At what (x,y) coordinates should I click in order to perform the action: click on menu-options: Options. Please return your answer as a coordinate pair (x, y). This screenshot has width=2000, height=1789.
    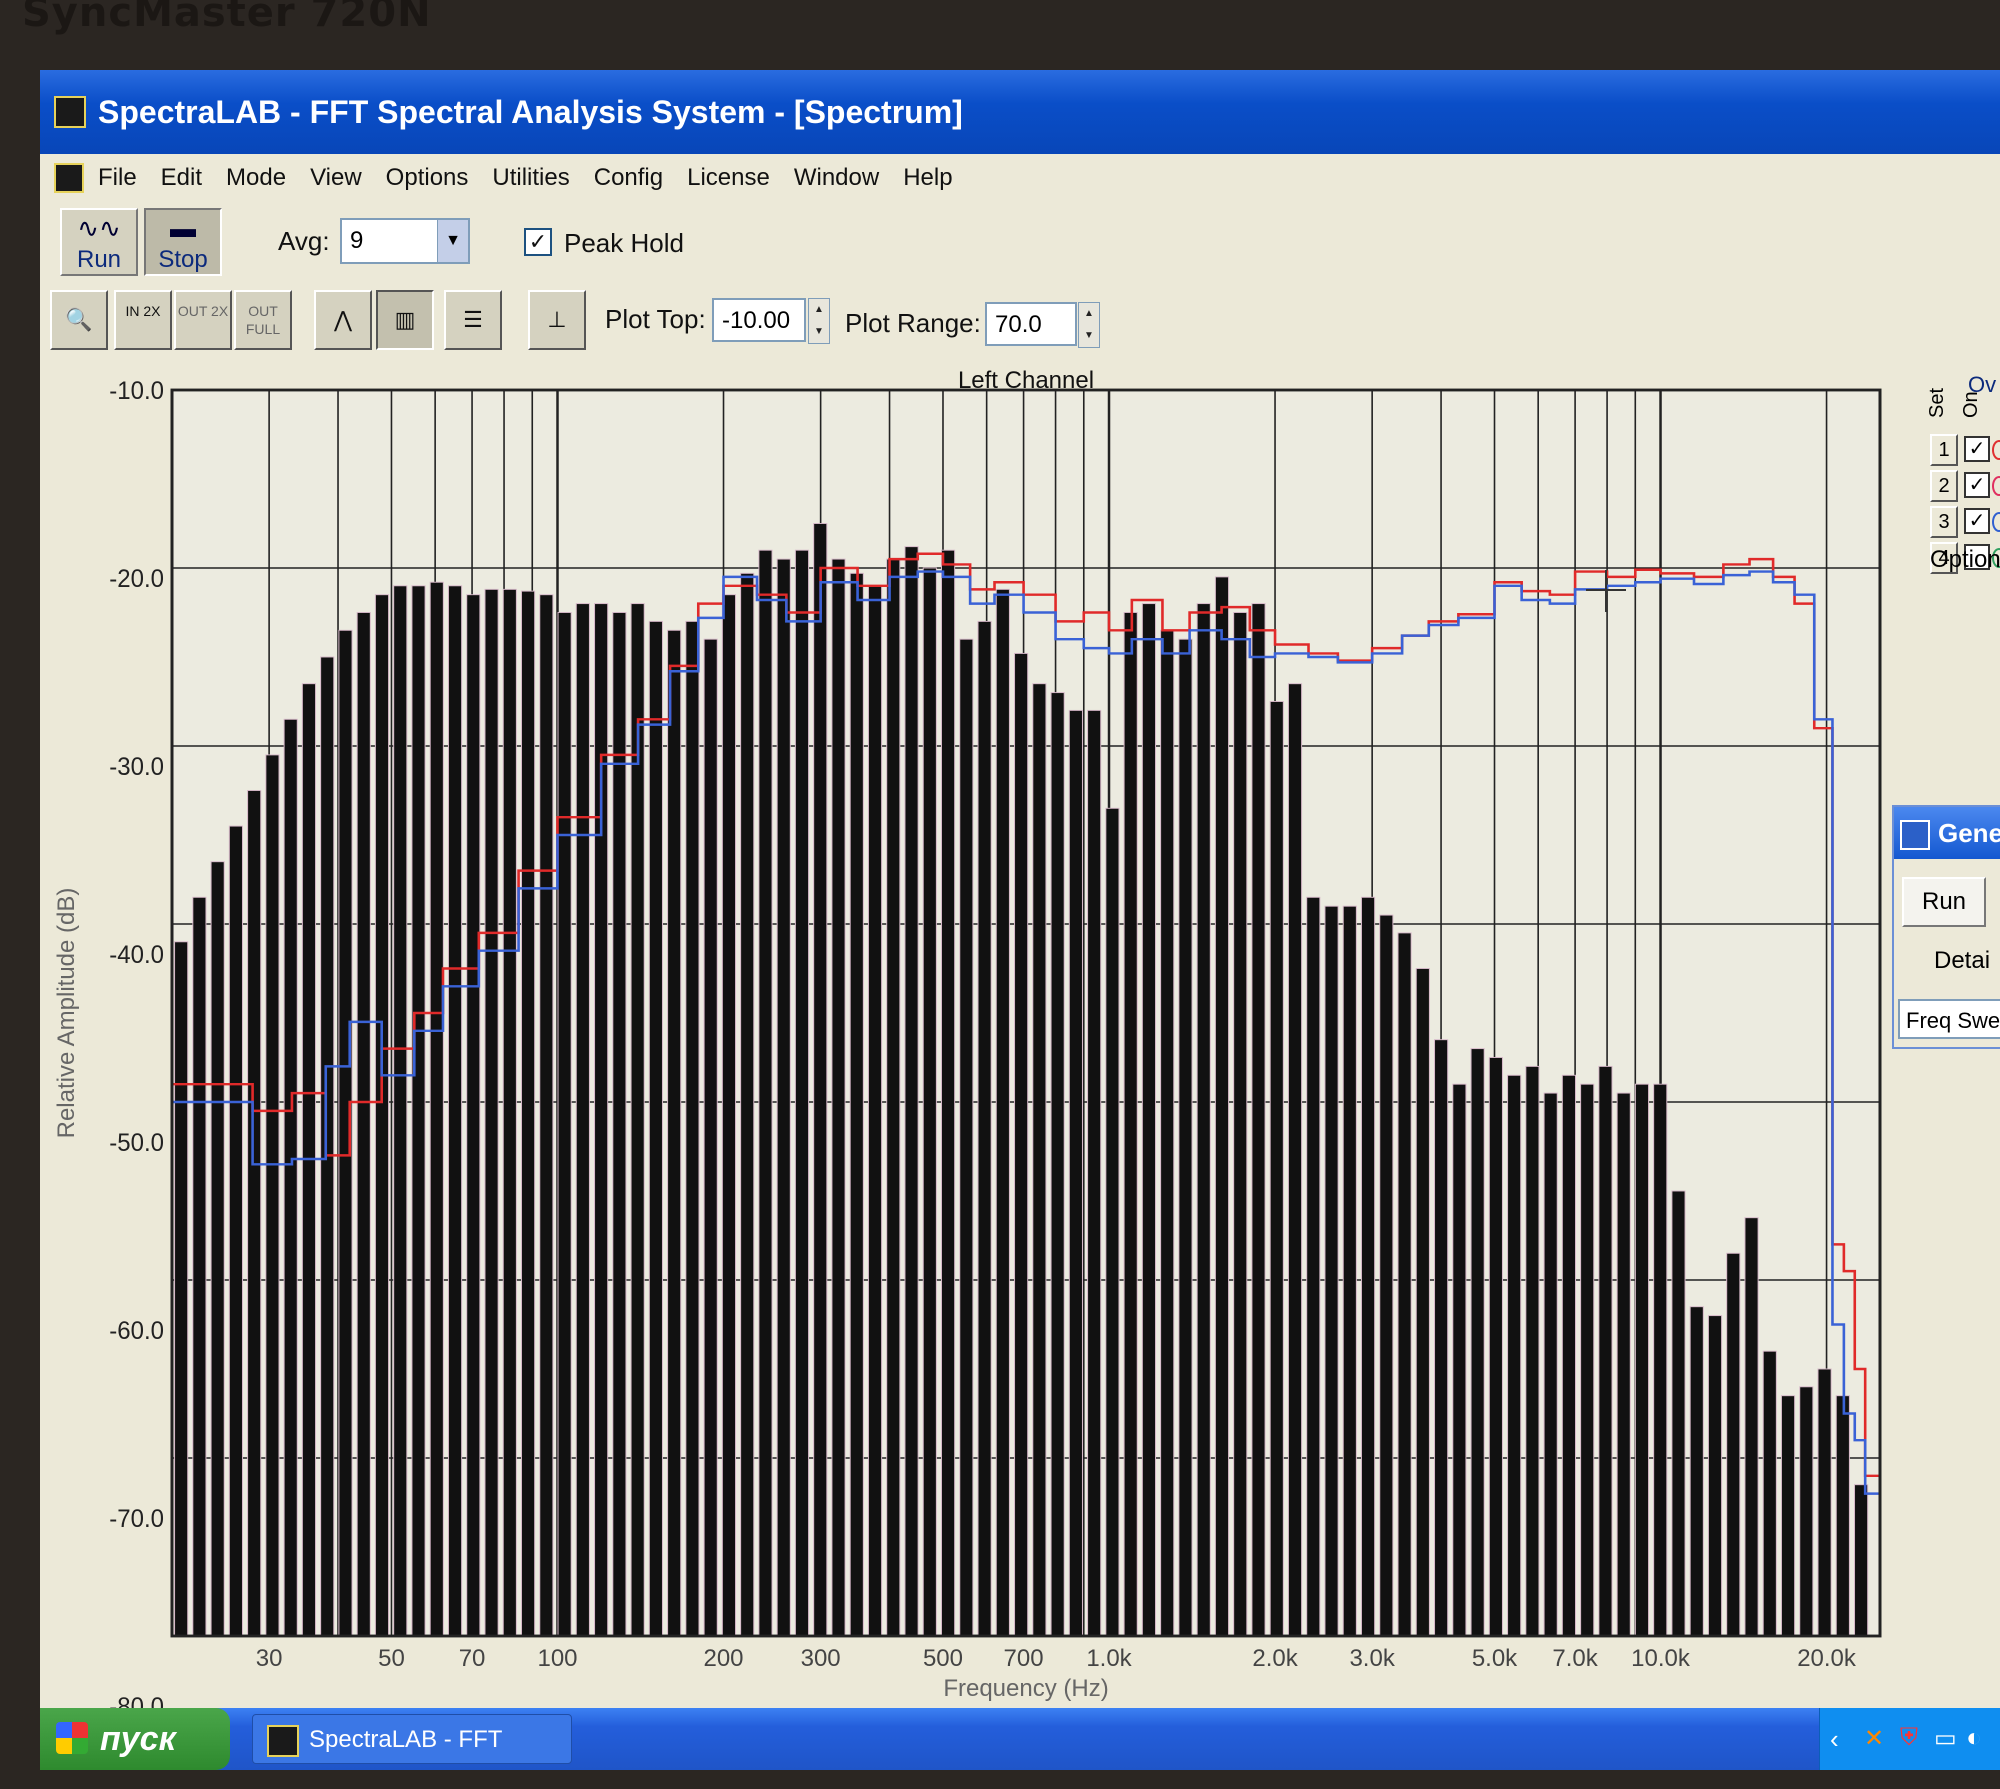
    Looking at the image, I should click on (427, 178).